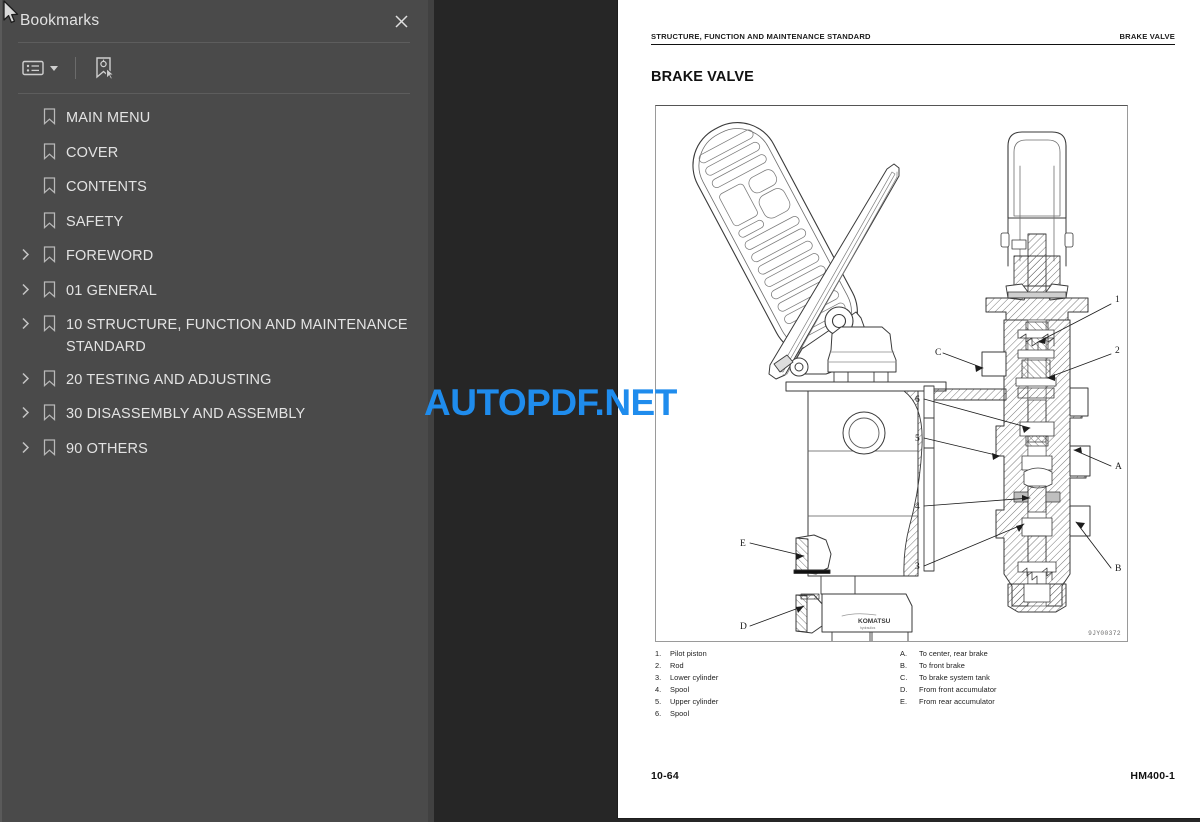  I want to click on model-number: HM400-1, so click(1152, 776).